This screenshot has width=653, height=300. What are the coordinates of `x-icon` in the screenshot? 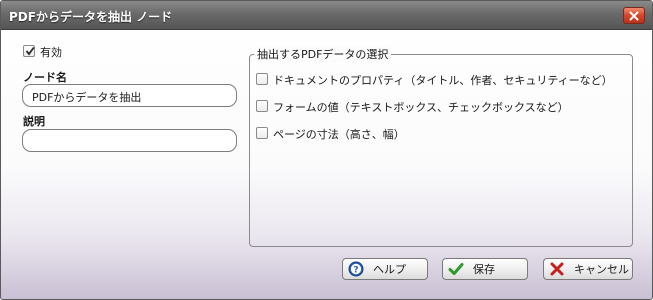 It's located at (557, 269).